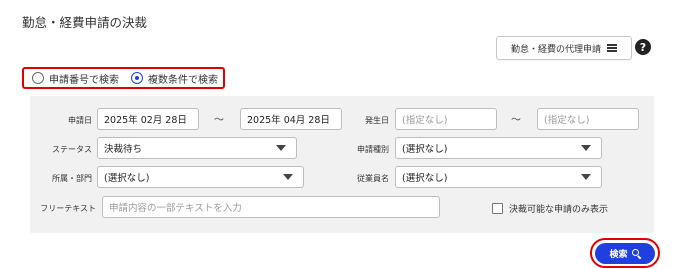  I want to click on menu-icon, so click(612, 48).